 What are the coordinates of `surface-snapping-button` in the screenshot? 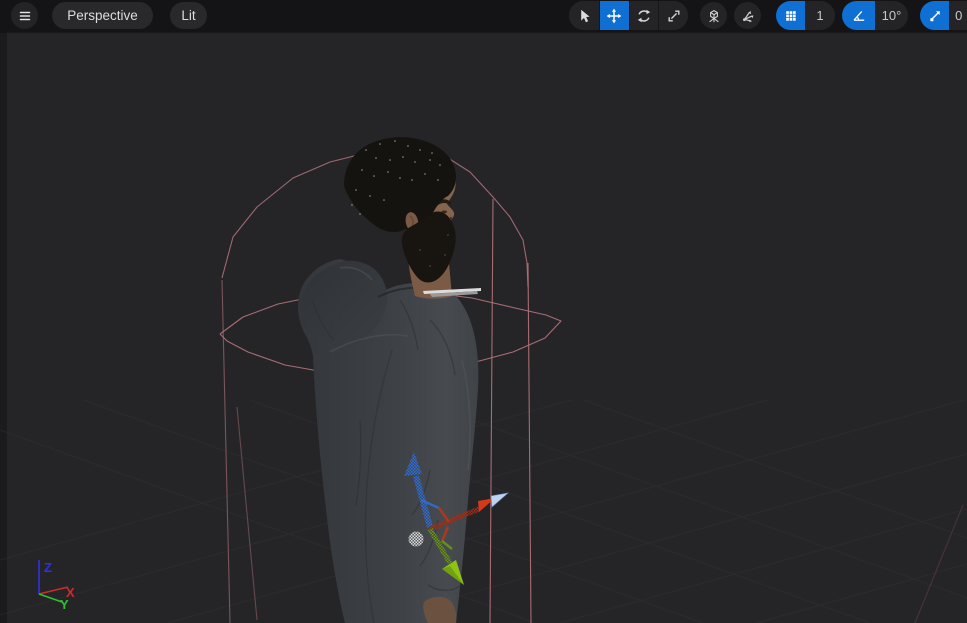 It's located at (747, 15).